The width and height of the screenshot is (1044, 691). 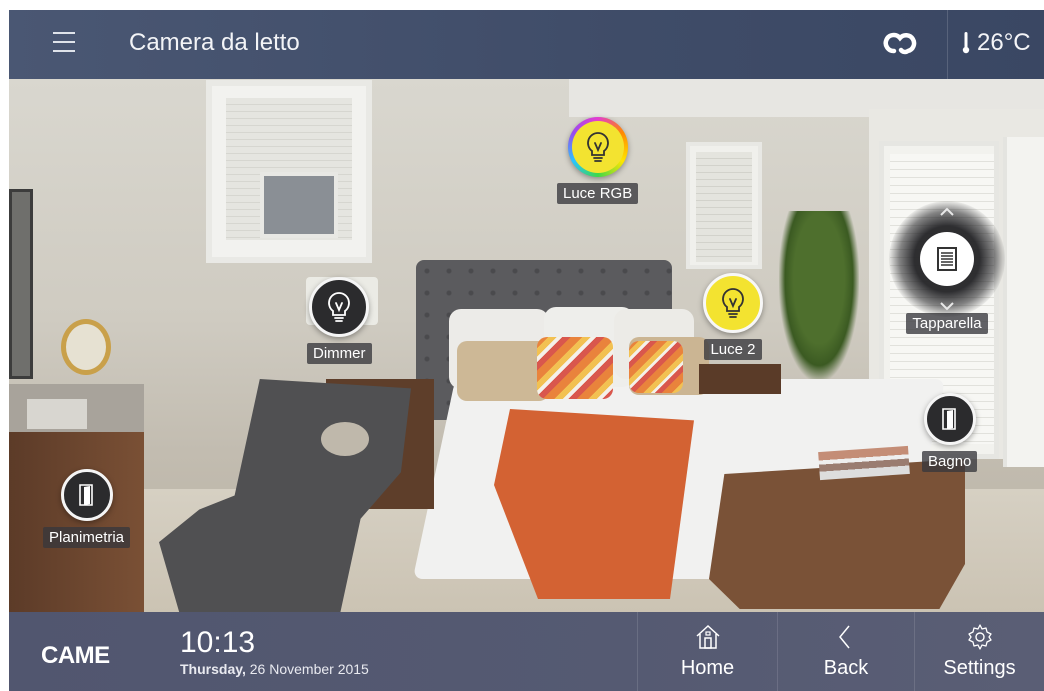 I want to click on home-label: Home, so click(x=707, y=668).